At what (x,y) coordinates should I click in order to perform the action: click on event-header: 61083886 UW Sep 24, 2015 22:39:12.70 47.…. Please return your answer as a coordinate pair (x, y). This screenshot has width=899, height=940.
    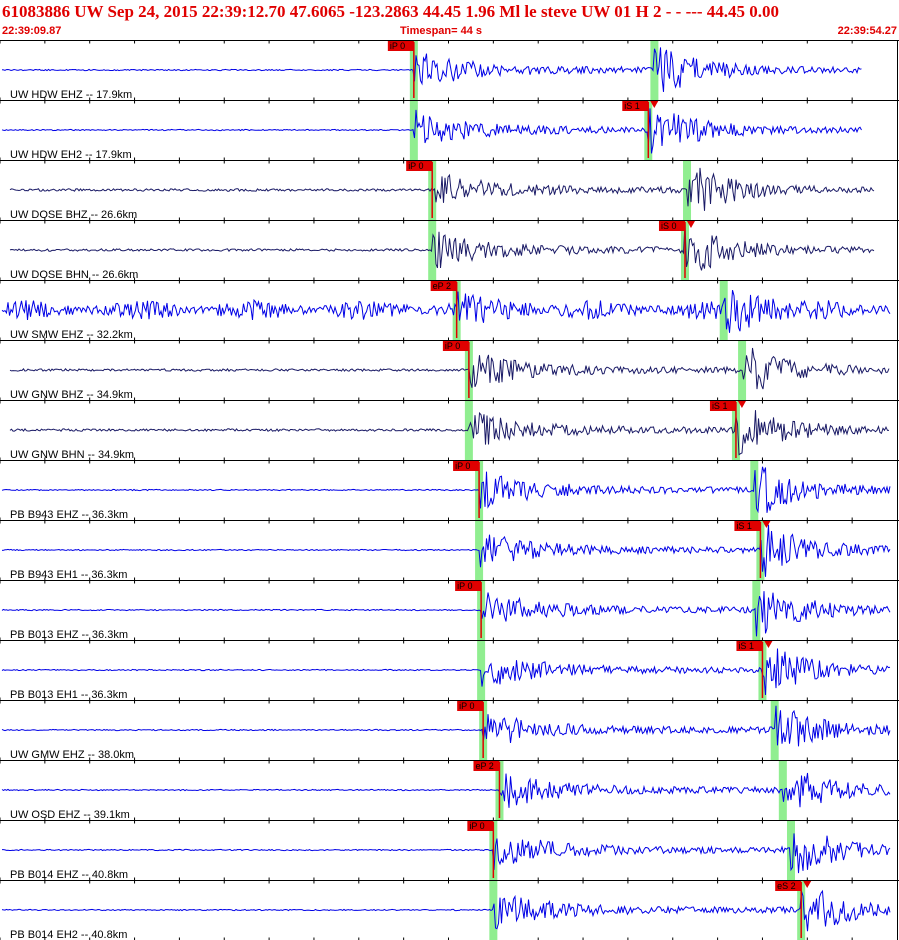
    Looking at the image, I should click on (391, 11).